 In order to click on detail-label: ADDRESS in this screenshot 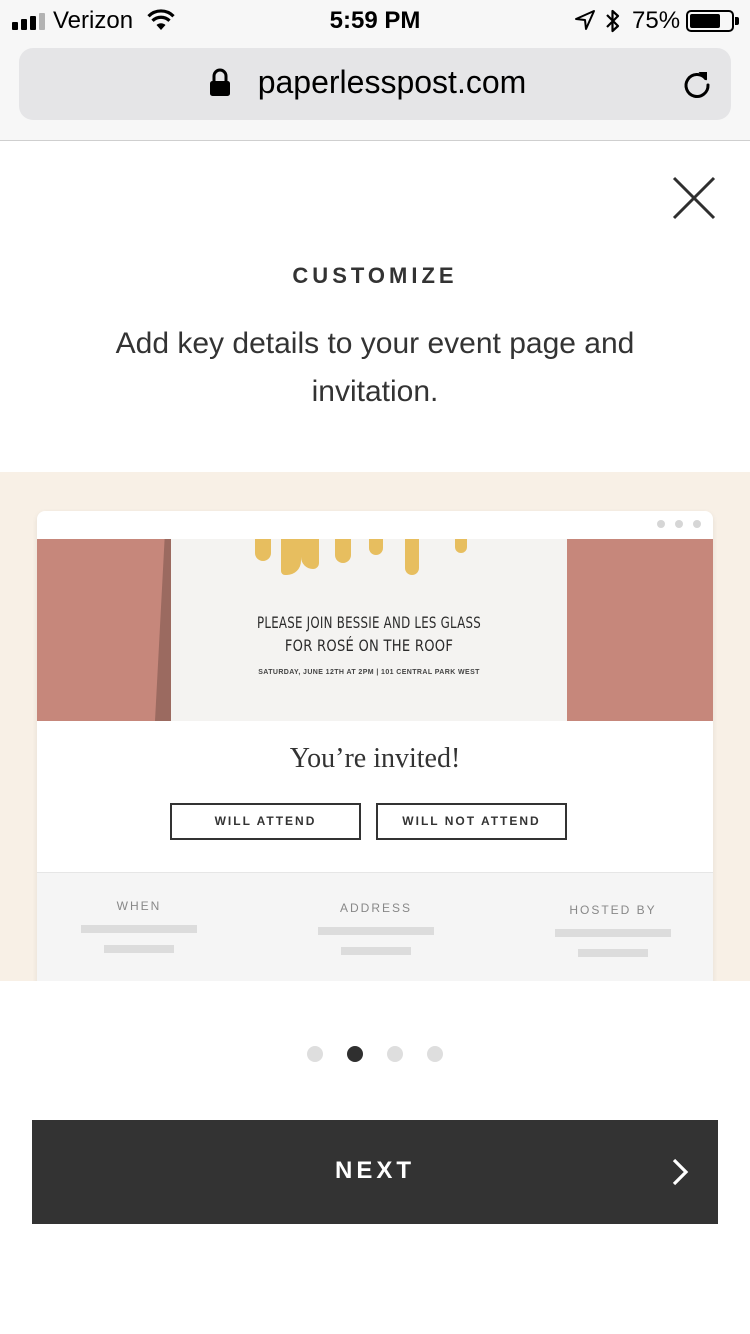, I will do `click(375, 908)`.